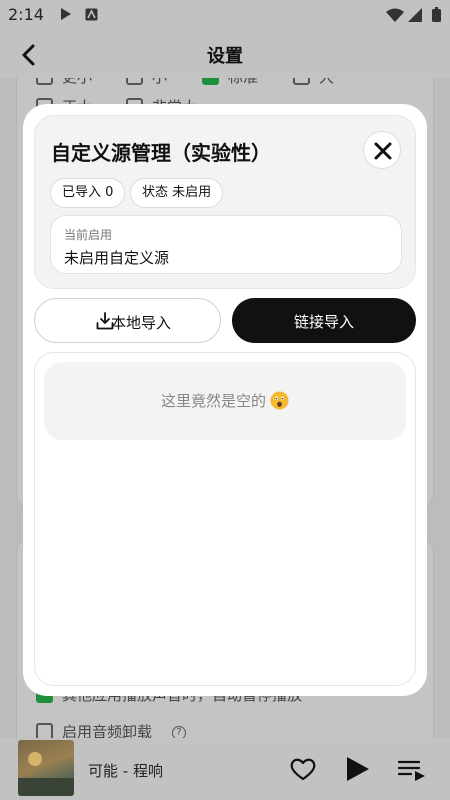  Describe the element at coordinates (44, 730) in the screenshot. I see `audio-offload-checkbox` at that location.